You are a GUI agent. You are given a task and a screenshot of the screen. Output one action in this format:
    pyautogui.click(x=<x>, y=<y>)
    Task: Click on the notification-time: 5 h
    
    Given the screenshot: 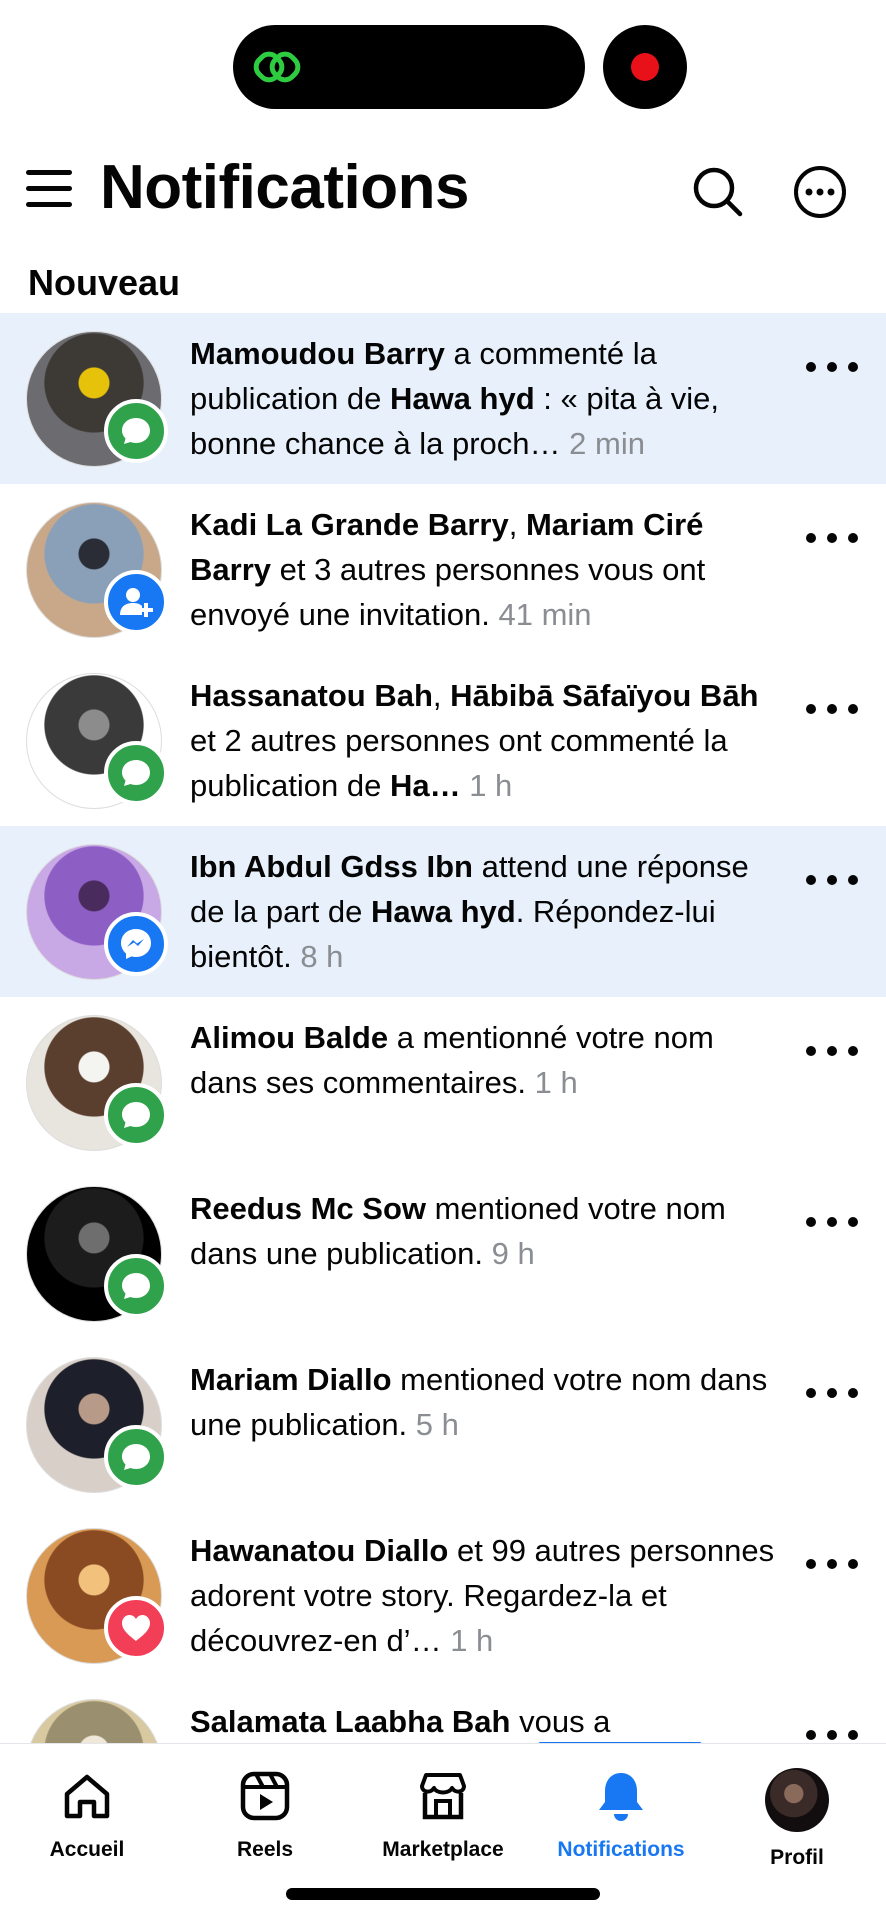 What is the action you would take?
    pyautogui.click(x=437, y=1424)
    